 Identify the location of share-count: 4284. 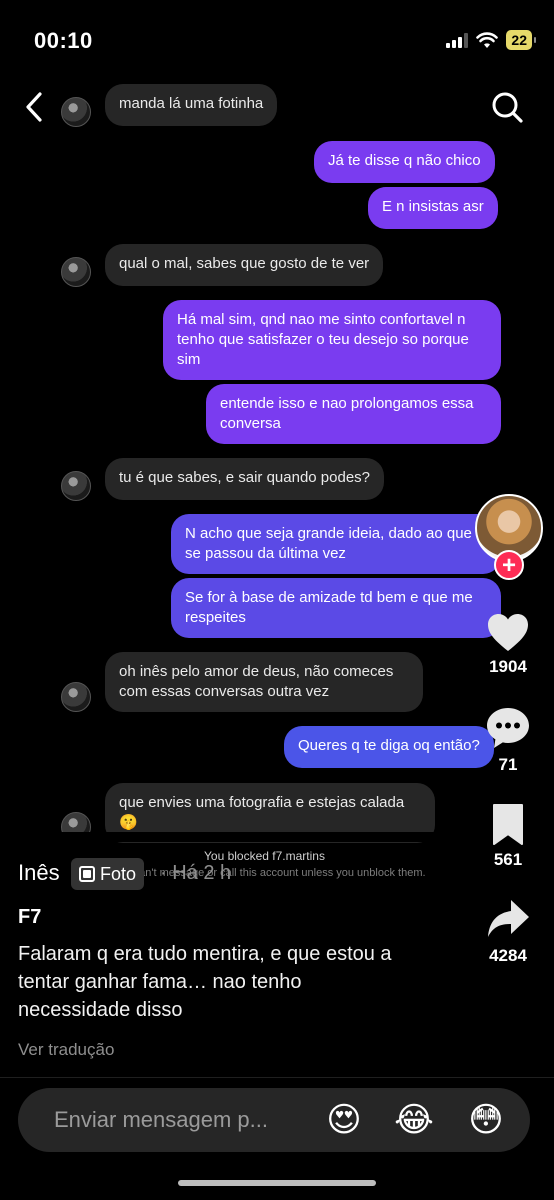
(508, 955).